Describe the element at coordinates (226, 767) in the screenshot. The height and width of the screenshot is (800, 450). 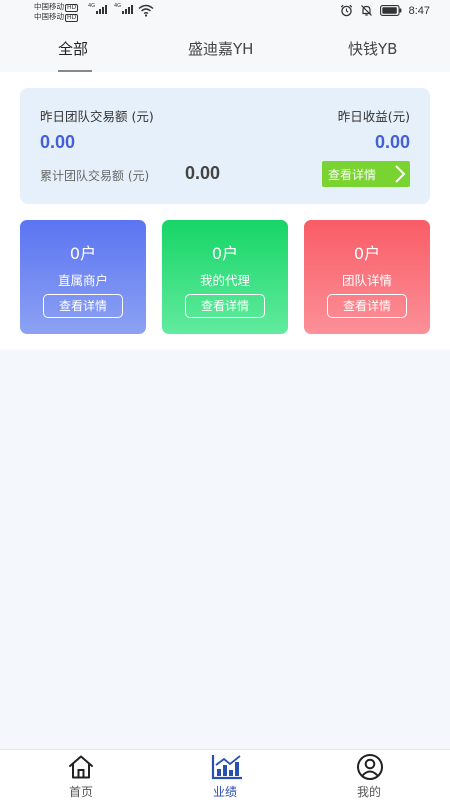
I see `chart-icon` at that location.